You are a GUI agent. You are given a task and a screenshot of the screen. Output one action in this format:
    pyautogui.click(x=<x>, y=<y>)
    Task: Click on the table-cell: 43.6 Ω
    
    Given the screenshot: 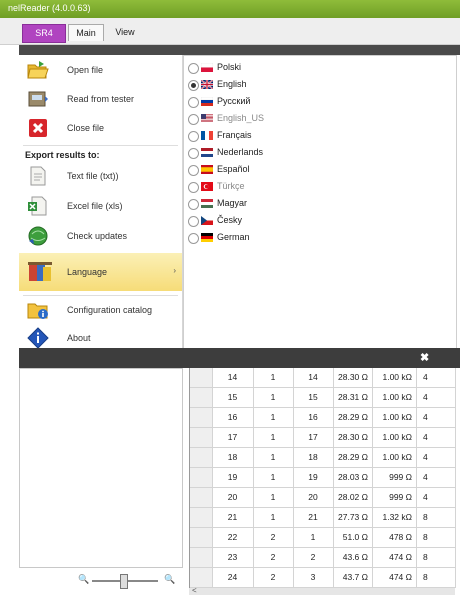 What is the action you would take?
    pyautogui.click(x=353, y=557)
    